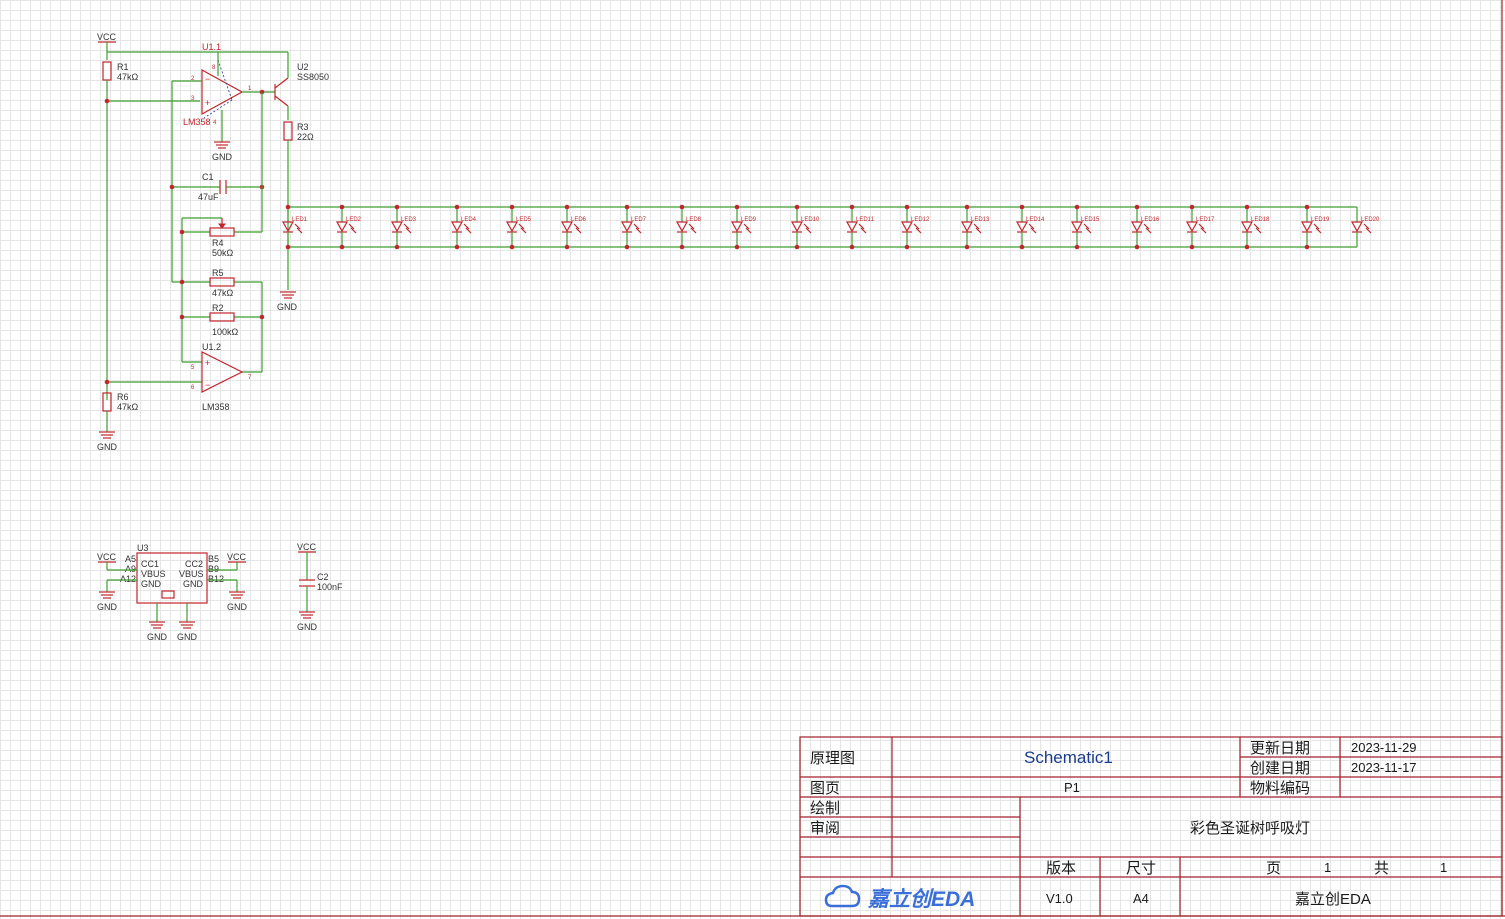 This screenshot has height=919, width=1505. I want to click on gnd-symbol-u3-right: GND, so click(237, 601).